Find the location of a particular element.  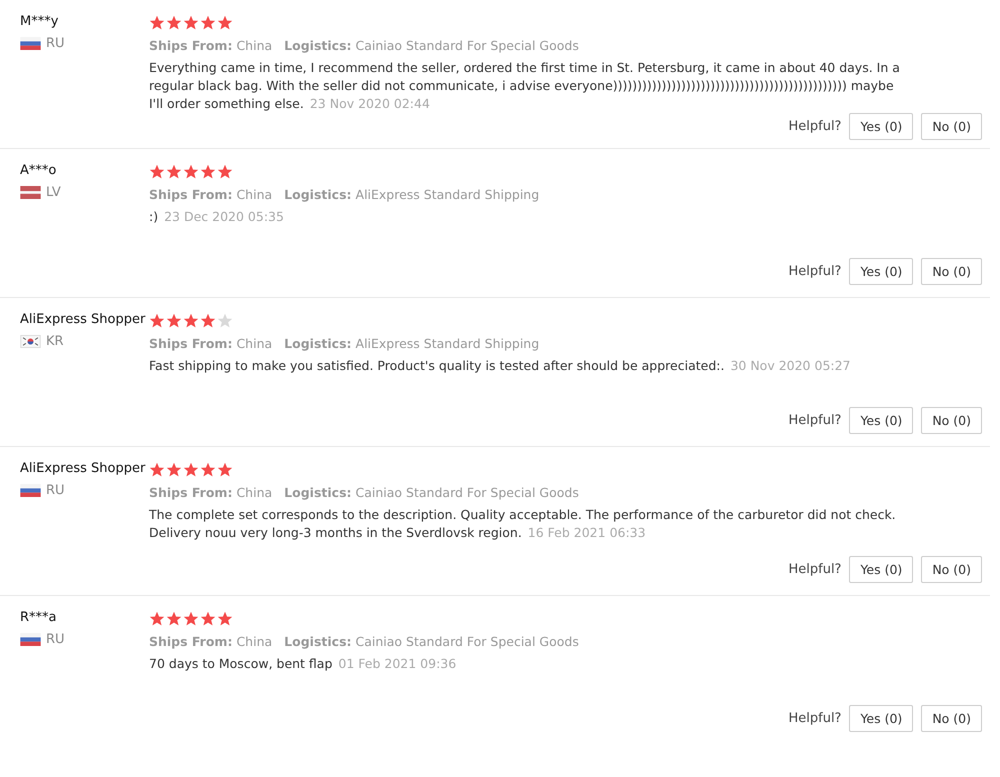

user-name: M***y is located at coordinates (39, 21).